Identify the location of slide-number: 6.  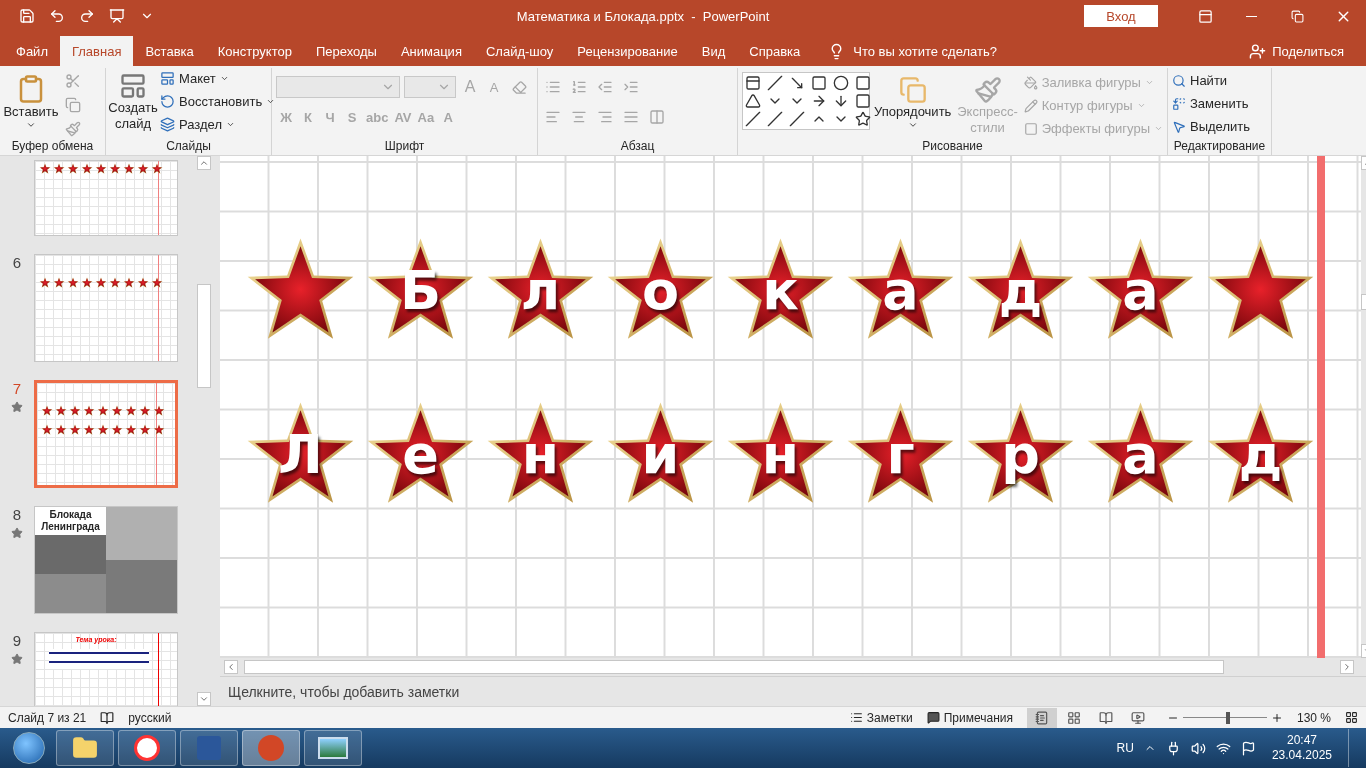
(17, 262).